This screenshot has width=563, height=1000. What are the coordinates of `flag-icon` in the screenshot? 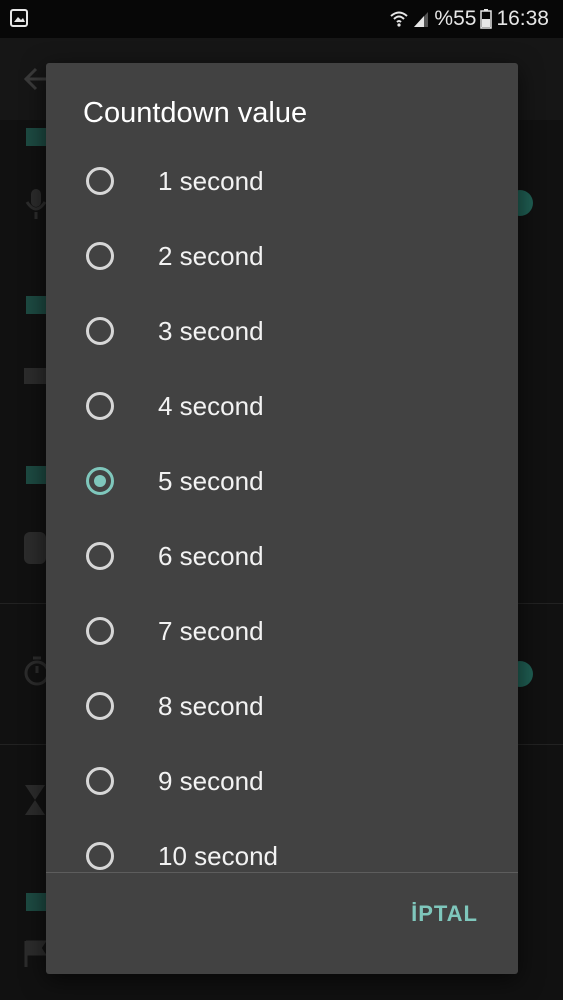 It's located at (35, 953).